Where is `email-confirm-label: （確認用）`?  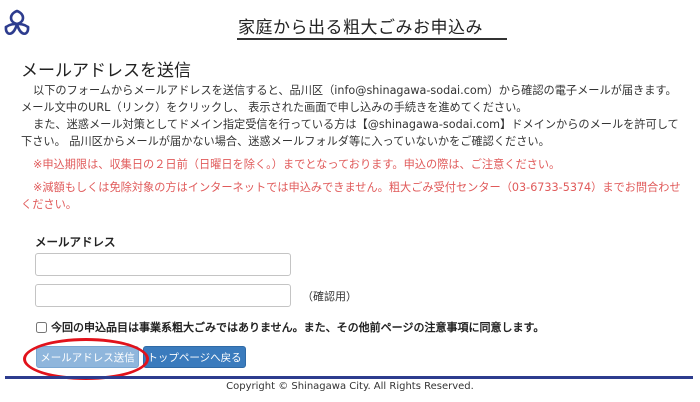
email-confirm-label: （確認用） is located at coordinates (329, 296).